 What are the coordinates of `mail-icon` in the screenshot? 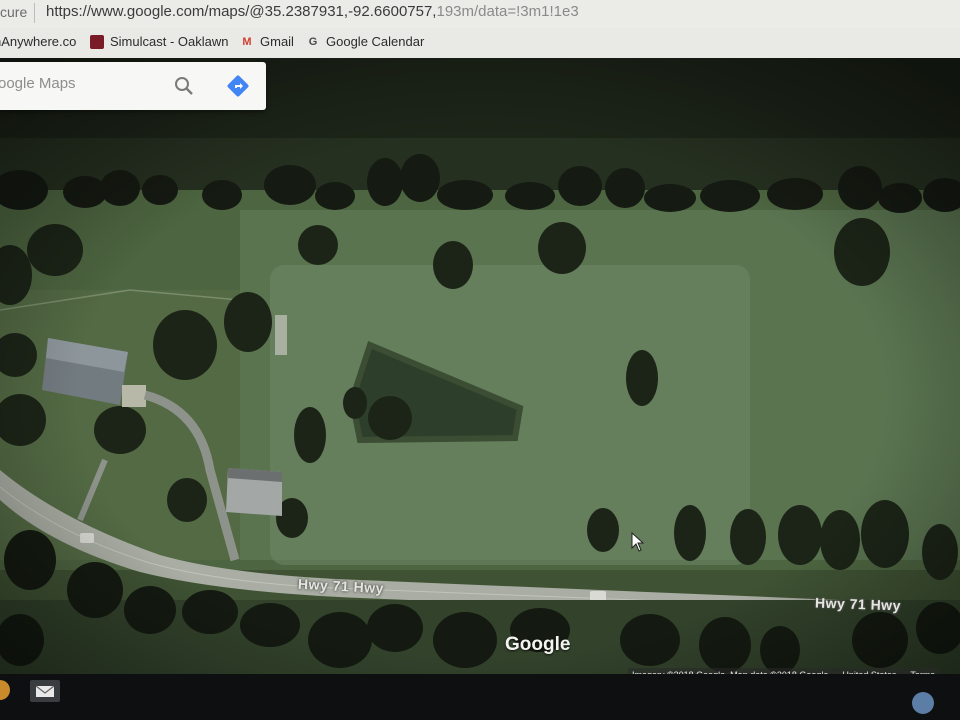 It's located at (45, 691).